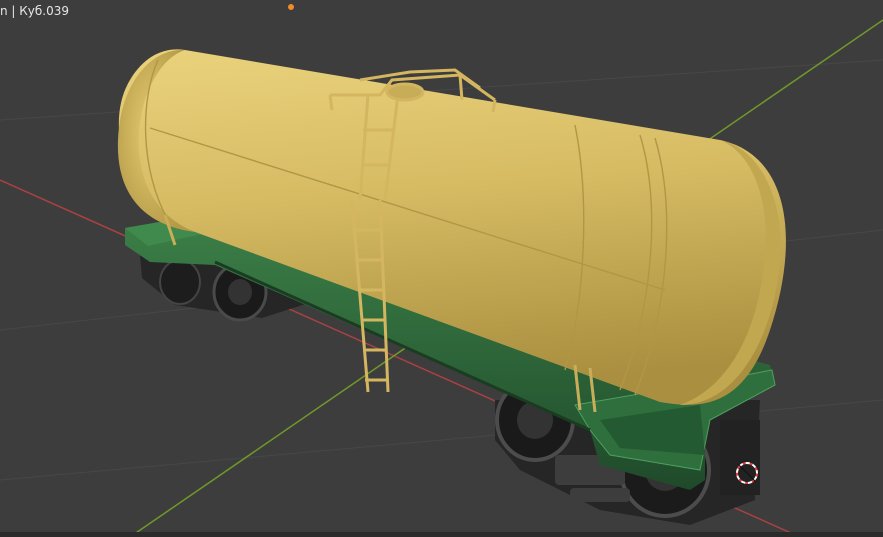 This screenshot has height=537, width=883. What do you see at coordinates (291, 7) in the screenshot?
I see `origin-point` at bounding box center [291, 7].